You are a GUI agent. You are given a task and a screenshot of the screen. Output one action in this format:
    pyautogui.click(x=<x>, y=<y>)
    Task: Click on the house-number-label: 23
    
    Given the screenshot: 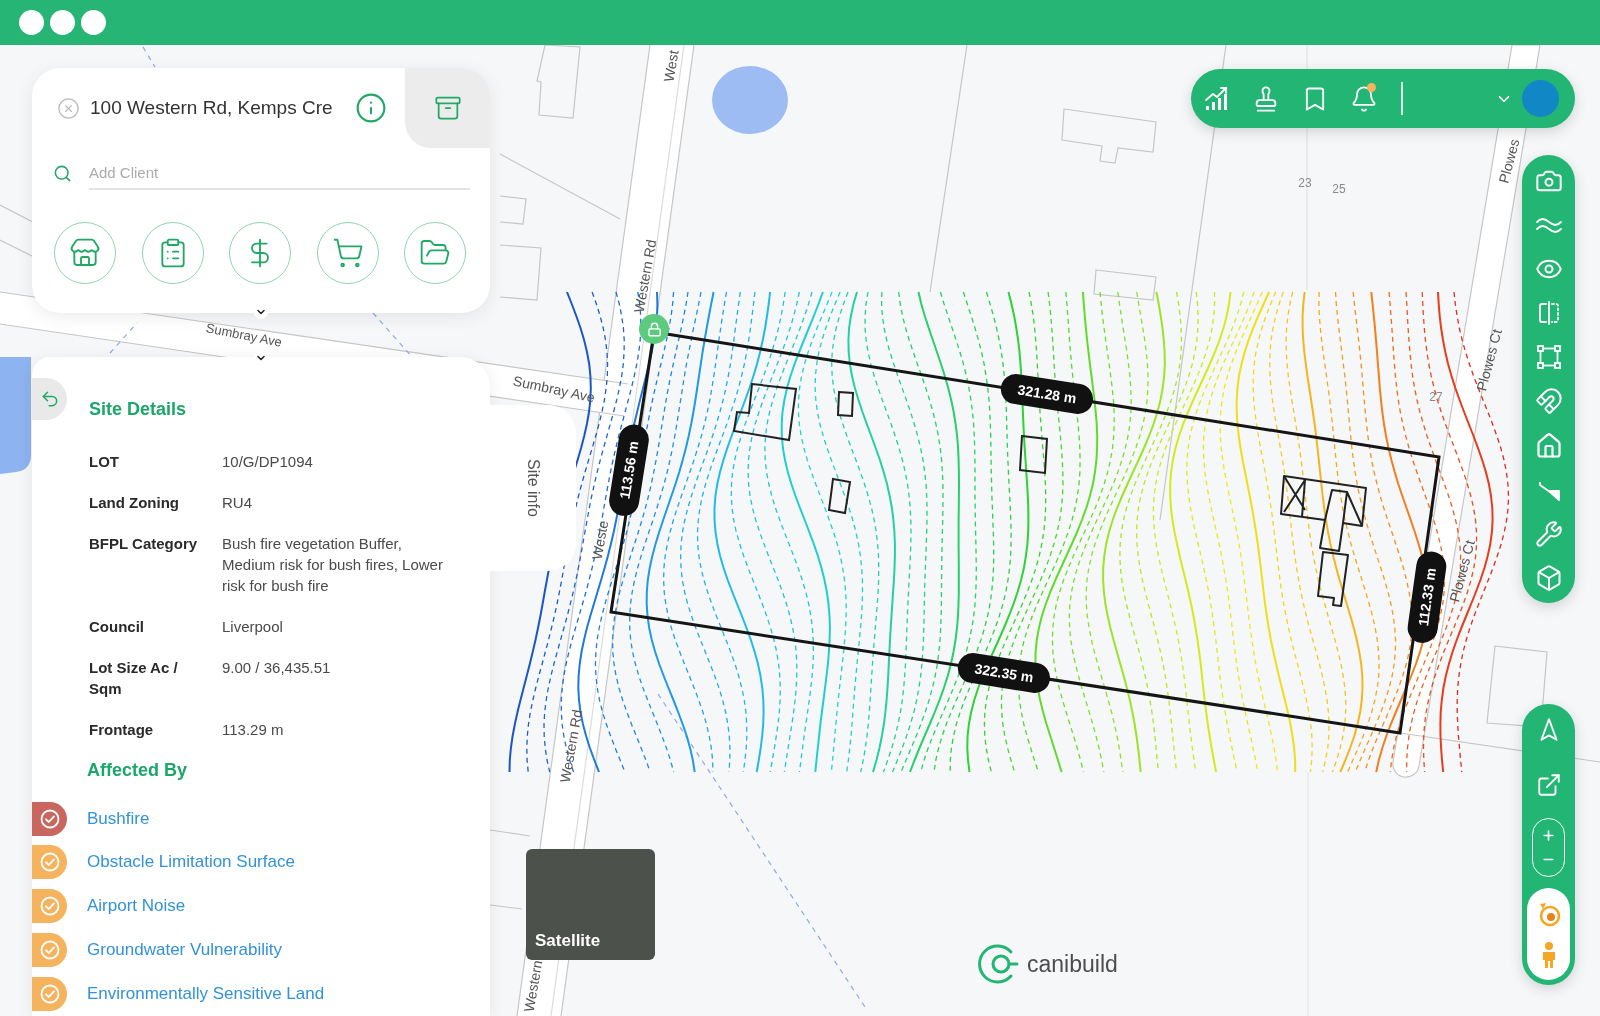 What is the action you would take?
    pyautogui.click(x=1305, y=183)
    